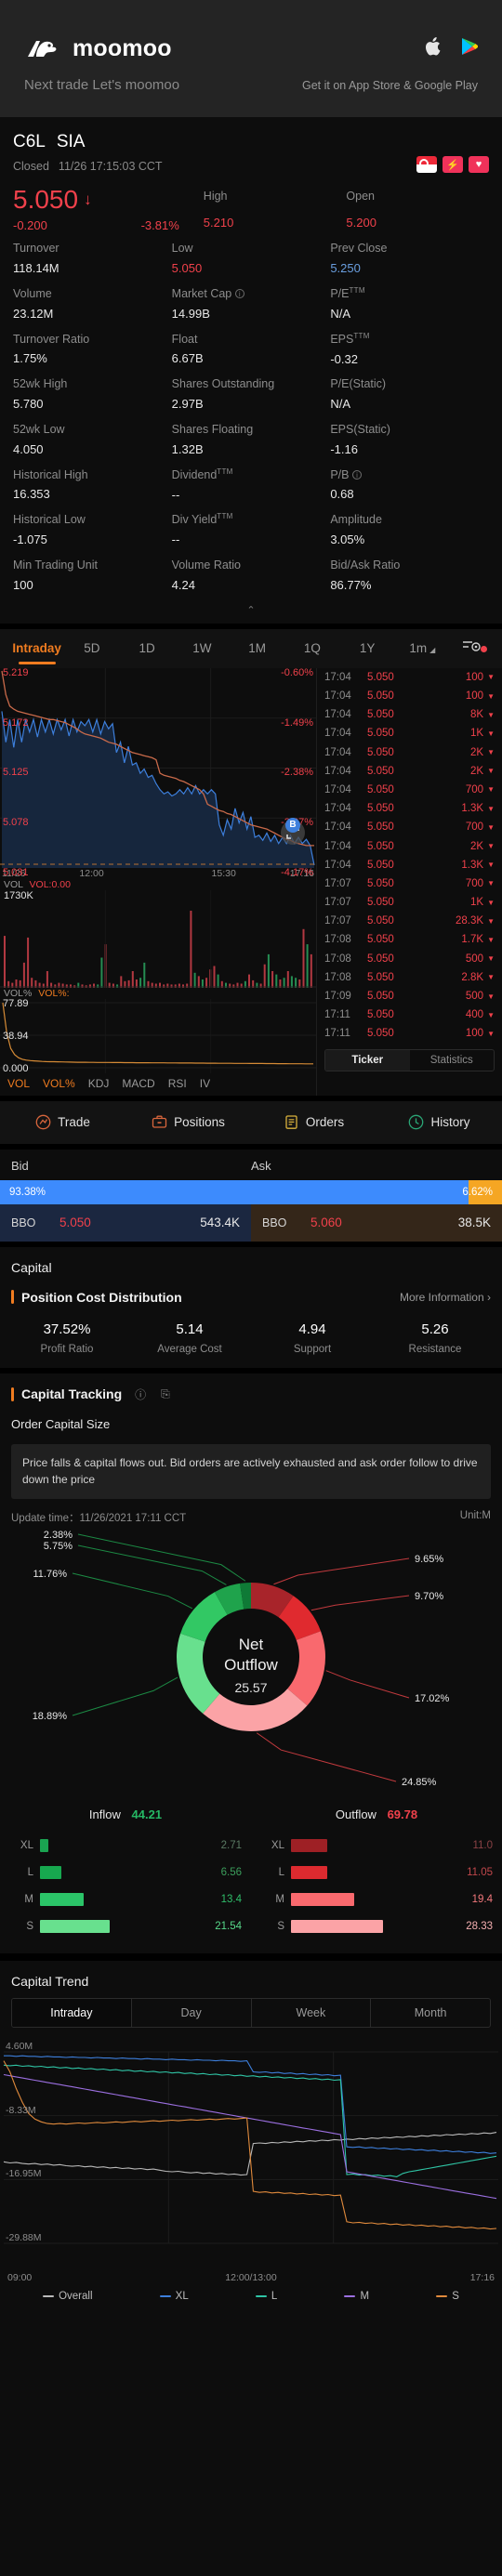 The height and width of the screenshot is (2576, 502). What do you see at coordinates (30, 225) in the screenshot?
I see `change-absolute: -0.200` at bounding box center [30, 225].